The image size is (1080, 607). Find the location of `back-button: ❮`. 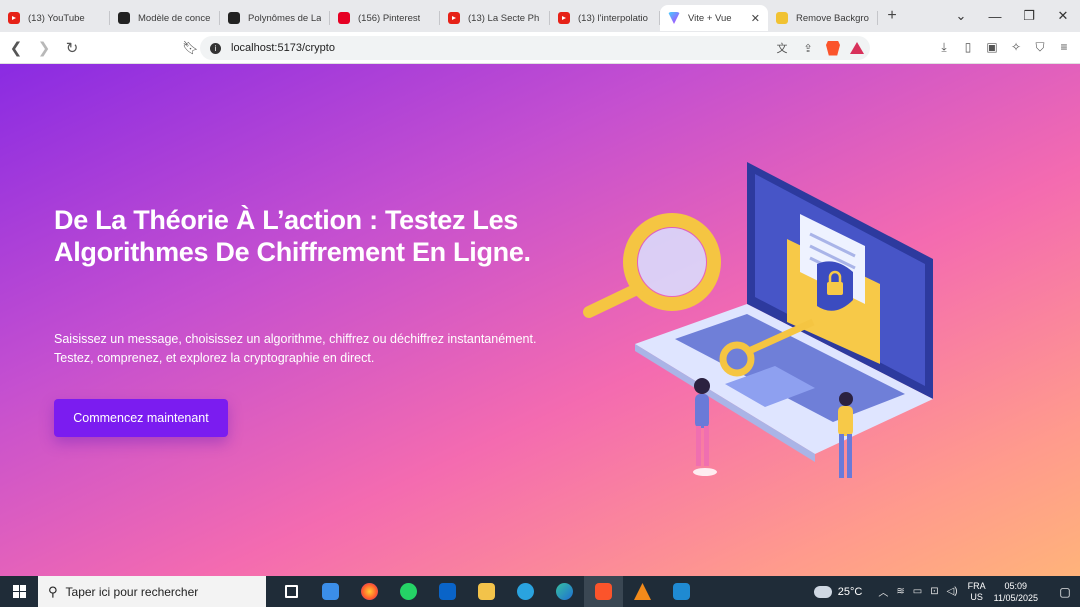

back-button: ❮ is located at coordinates (16, 48).